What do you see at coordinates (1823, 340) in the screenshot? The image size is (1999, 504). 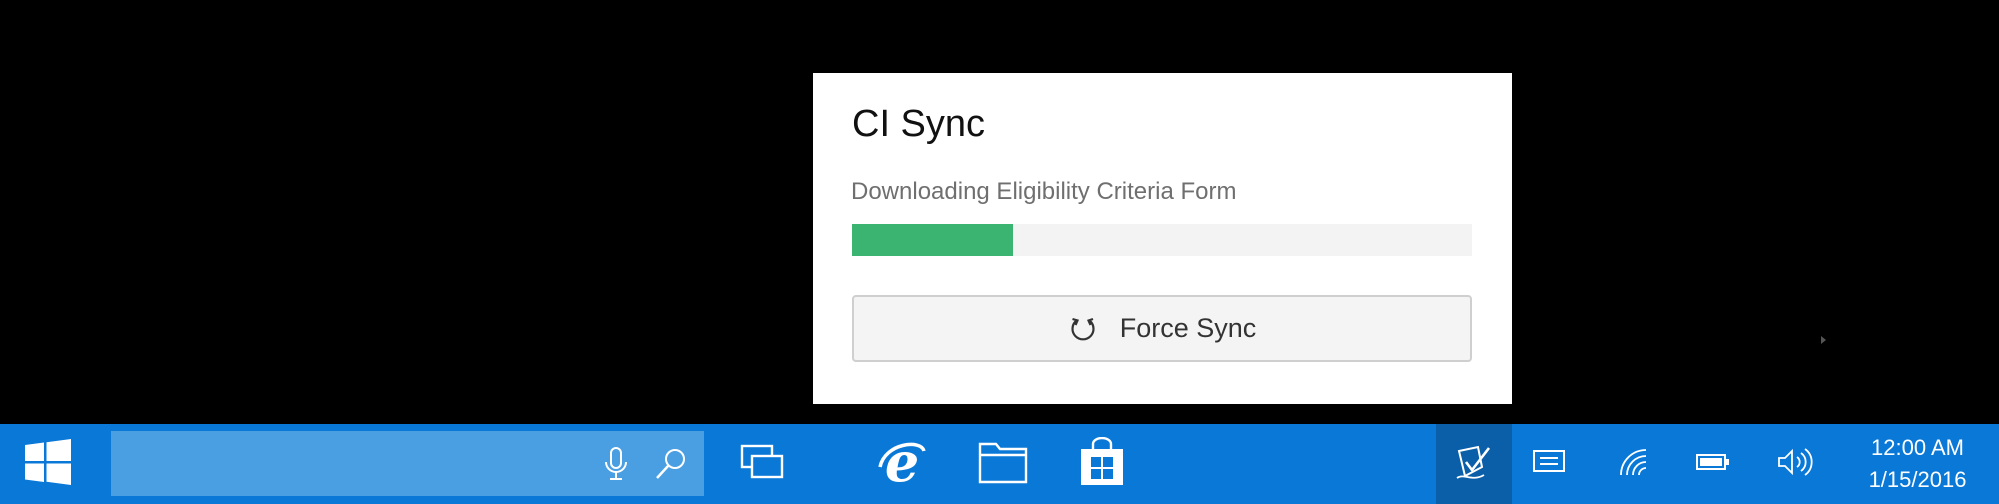 I see `small-arrow-icon` at bounding box center [1823, 340].